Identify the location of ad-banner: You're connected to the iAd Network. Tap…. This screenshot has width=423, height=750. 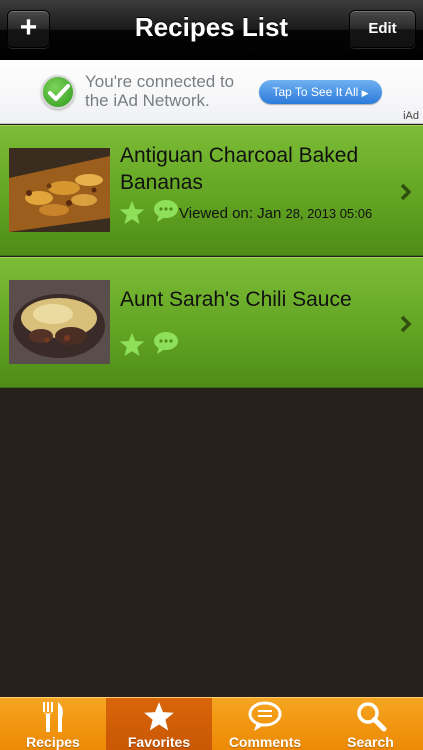
(211, 92).